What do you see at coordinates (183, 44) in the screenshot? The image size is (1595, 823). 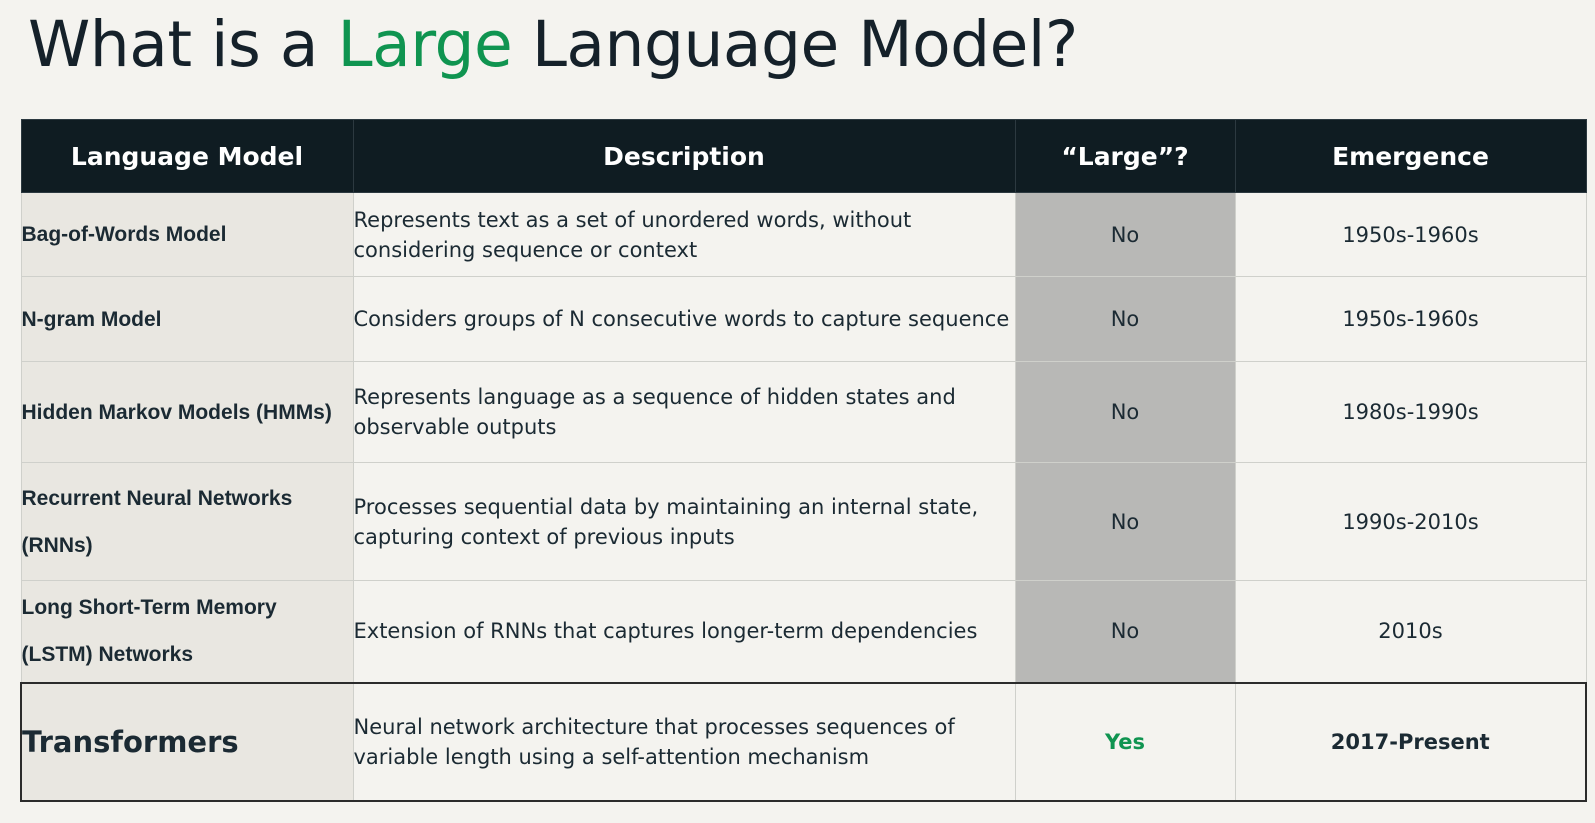 I see `title-prefix: What is a` at bounding box center [183, 44].